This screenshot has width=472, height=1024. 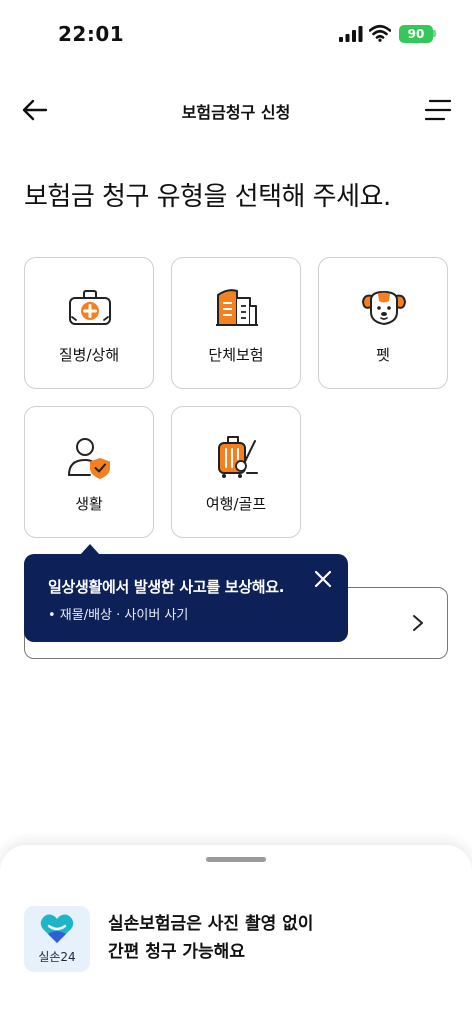 I want to click on claim-type-pet: 펫, so click(x=383, y=323).